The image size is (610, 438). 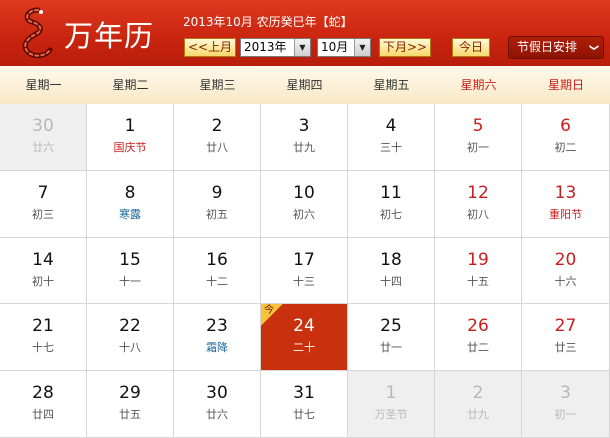 I want to click on day-number: 25, so click(x=391, y=326).